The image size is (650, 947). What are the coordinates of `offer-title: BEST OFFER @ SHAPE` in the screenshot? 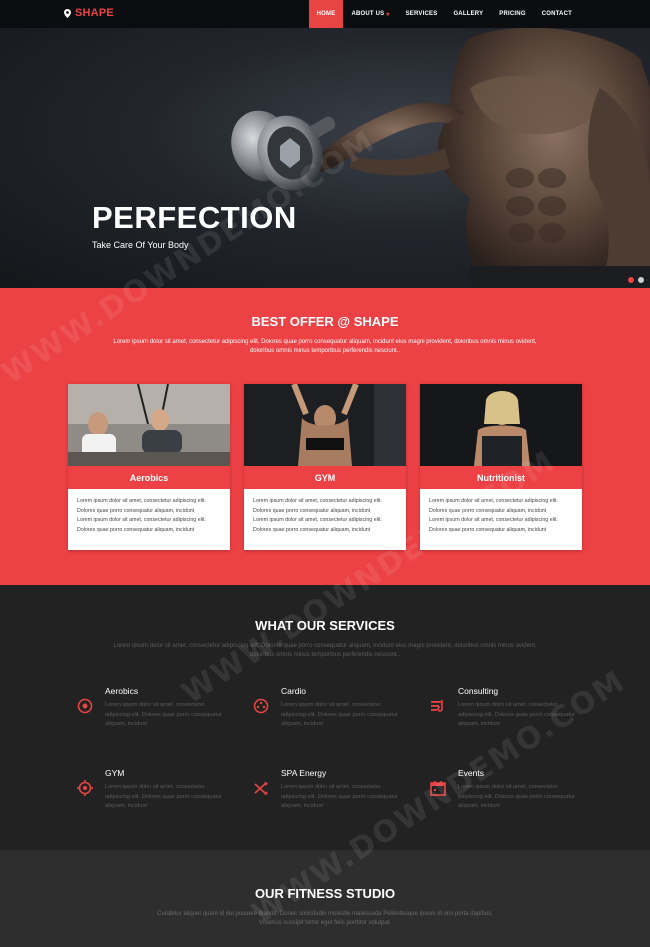 It's located at (325, 321).